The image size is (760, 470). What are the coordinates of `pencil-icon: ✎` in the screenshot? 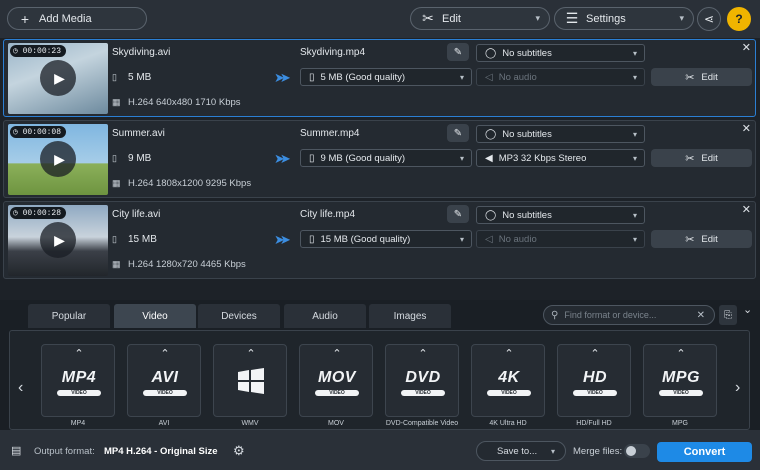 It's located at (458, 214).